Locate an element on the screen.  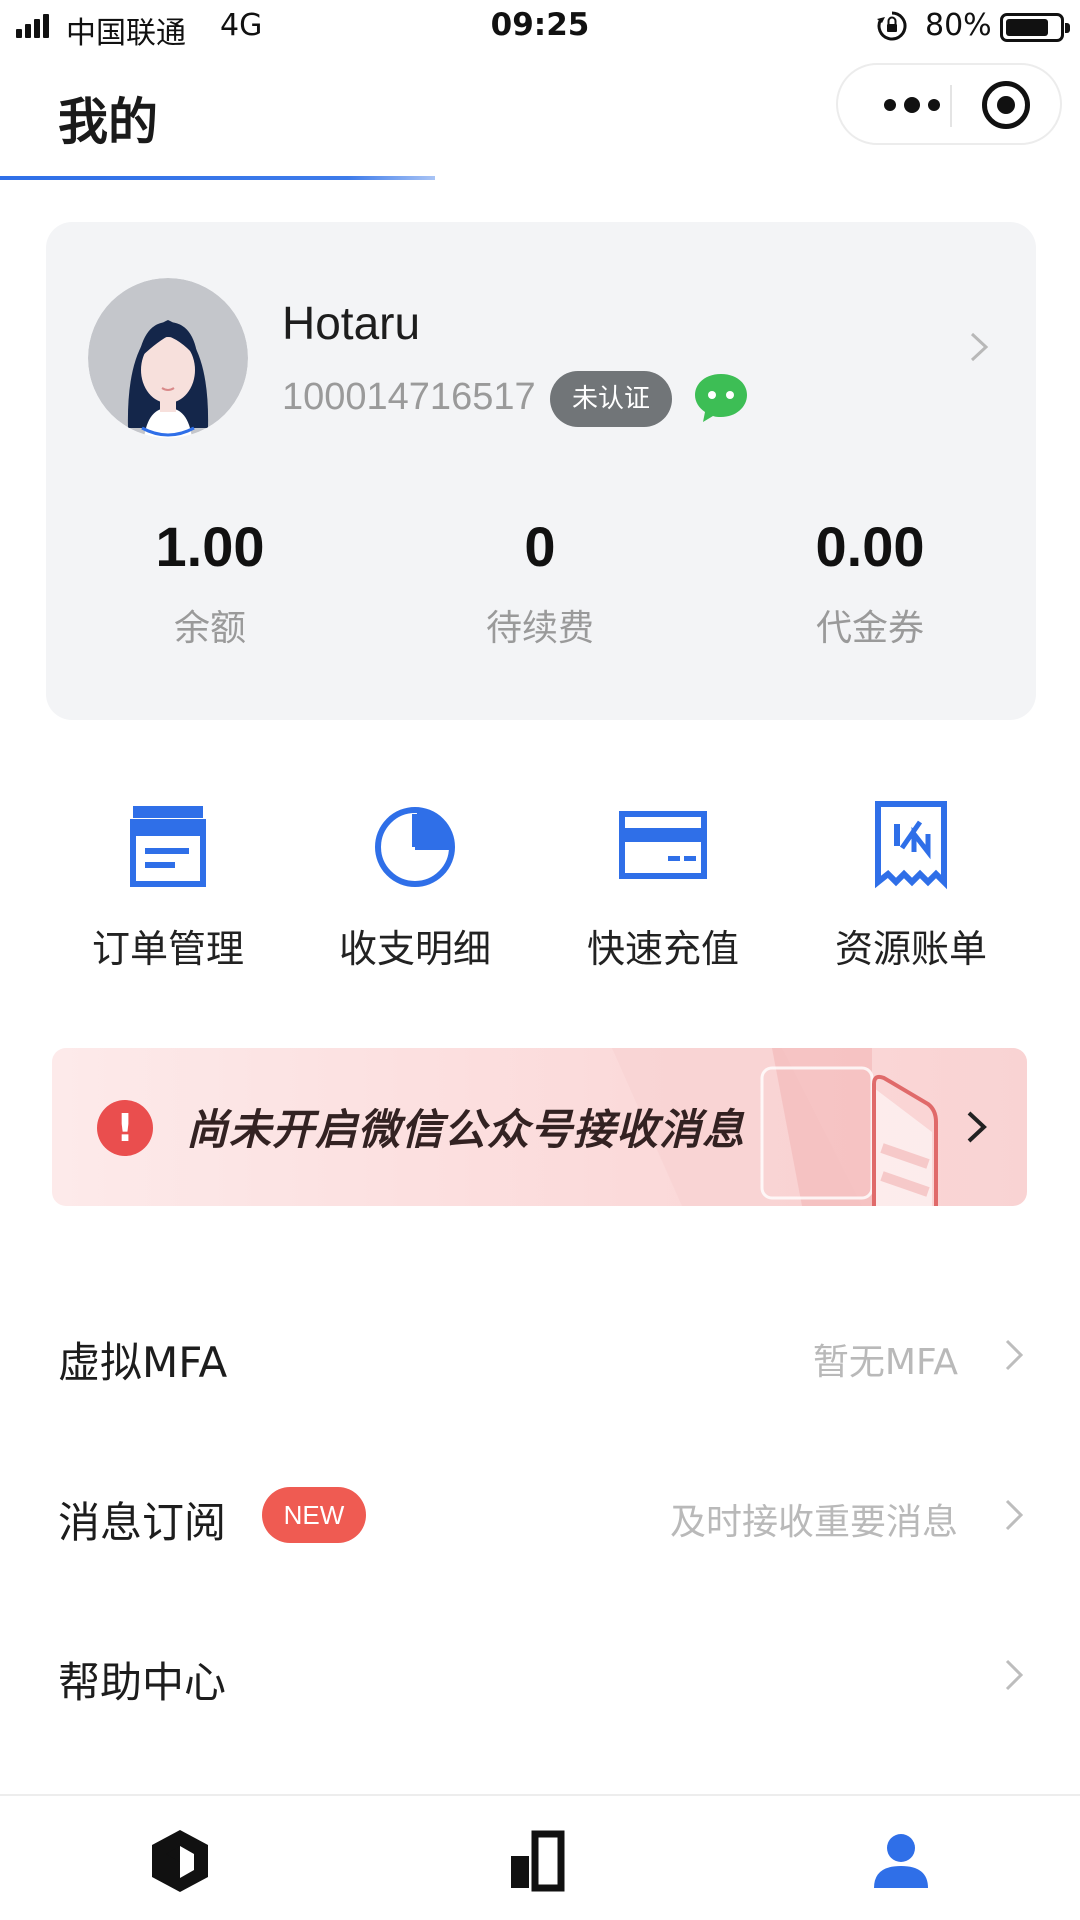
person-icon is located at coordinates (901, 1861).